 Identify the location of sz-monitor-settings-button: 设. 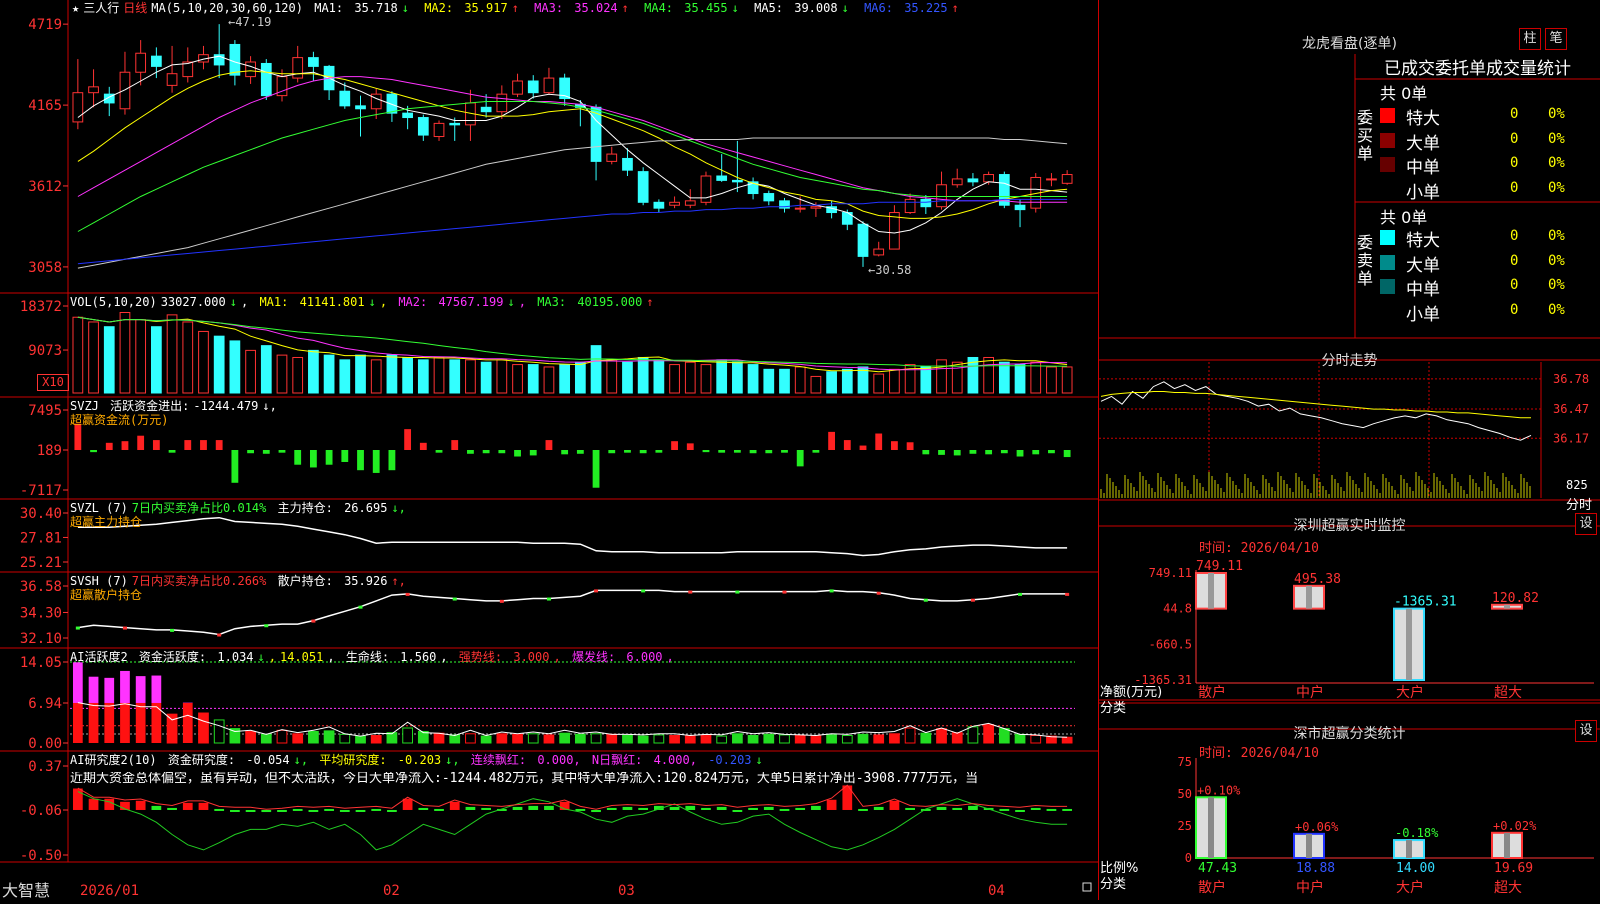
(1586, 524).